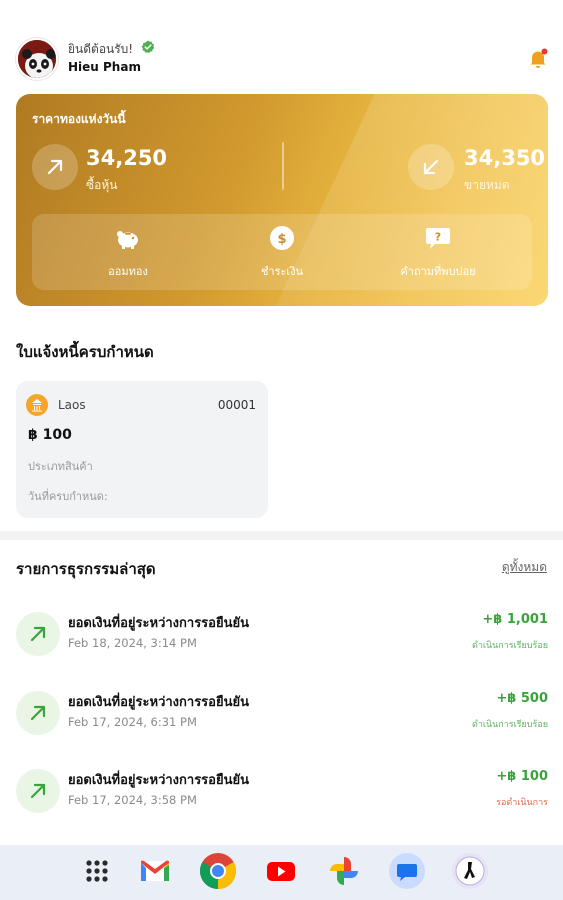 This screenshot has width=563, height=900. What do you see at coordinates (72, 405) in the screenshot?
I see `bill-country: Laos` at bounding box center [72, 405].